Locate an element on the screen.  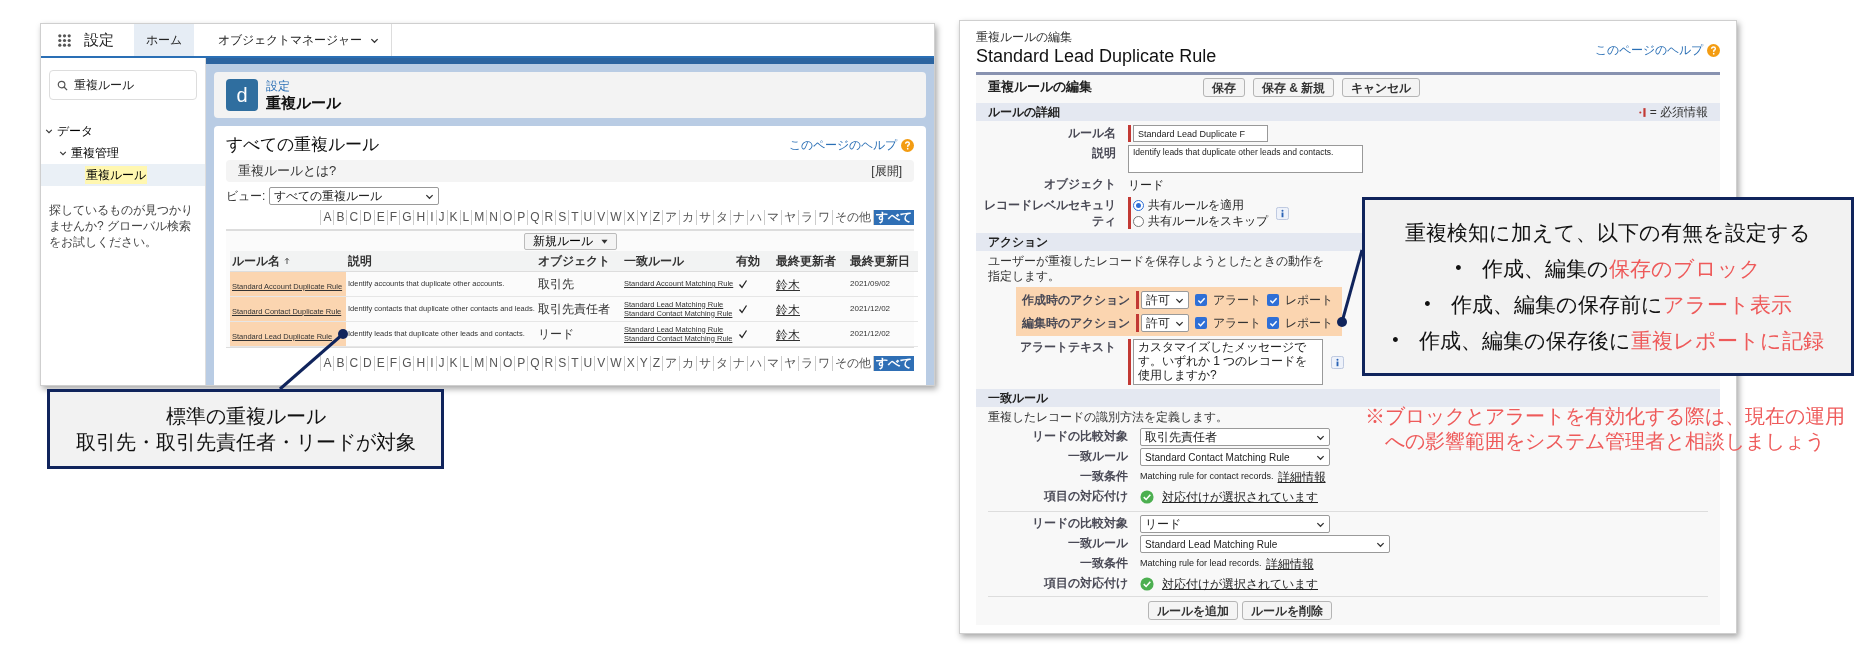
tree-item: 重複管理 is located at coordinates (123, 153).